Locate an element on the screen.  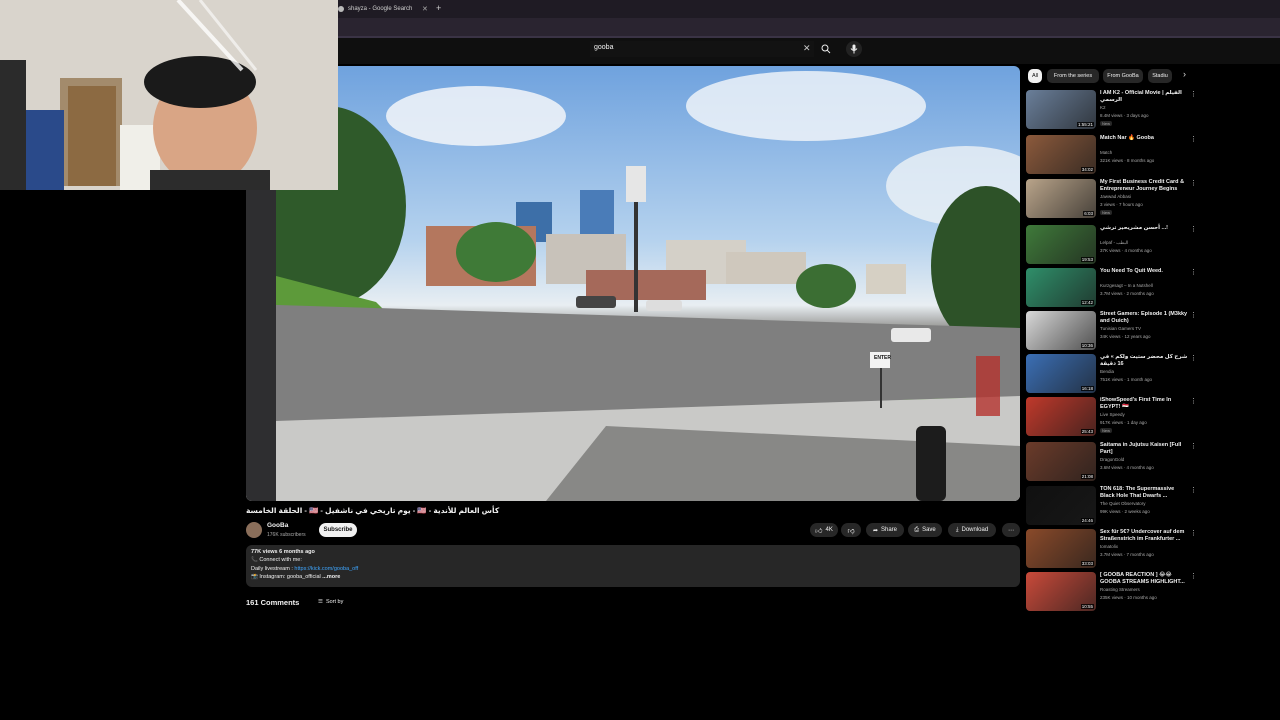
recommendation-title: iShowSpeed's First Time In EGYPT! 🇪🇬 is located at coordinates (1144, 404).